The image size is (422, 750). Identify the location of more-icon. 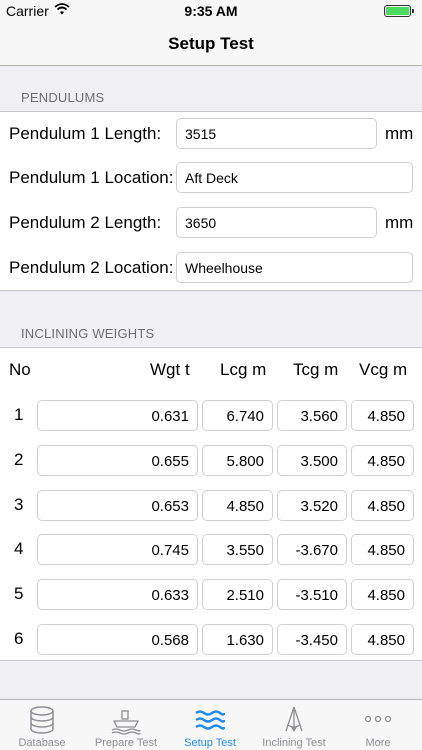
(378, 719).